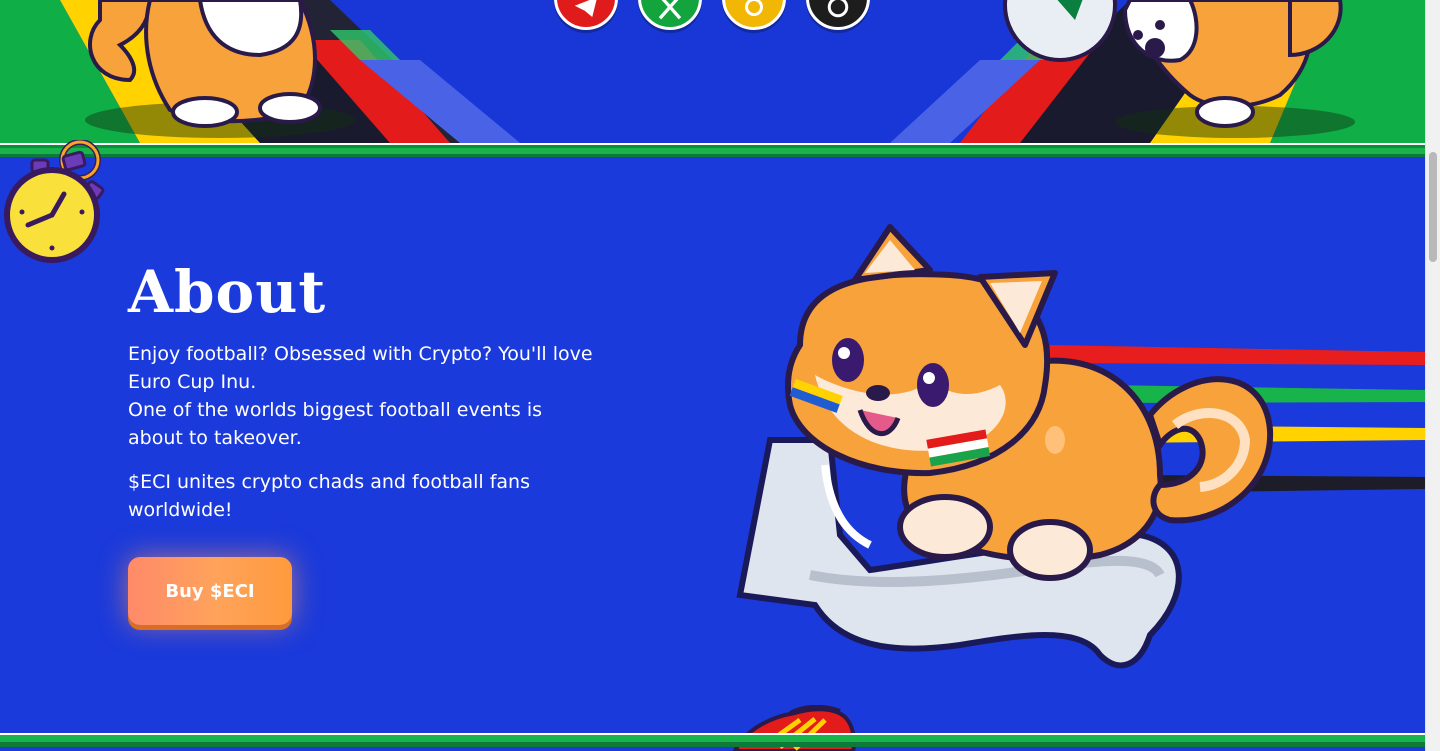 This screenshot has height=751, width=1440. I want to click on page-scrollbar, so click(1432, 375).